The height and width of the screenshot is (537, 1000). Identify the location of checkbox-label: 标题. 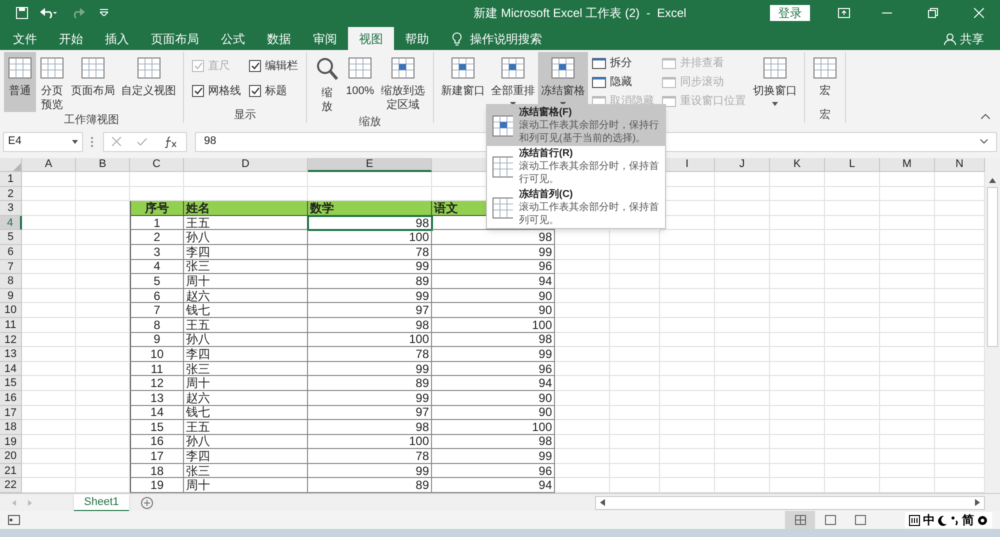
(276, 91).